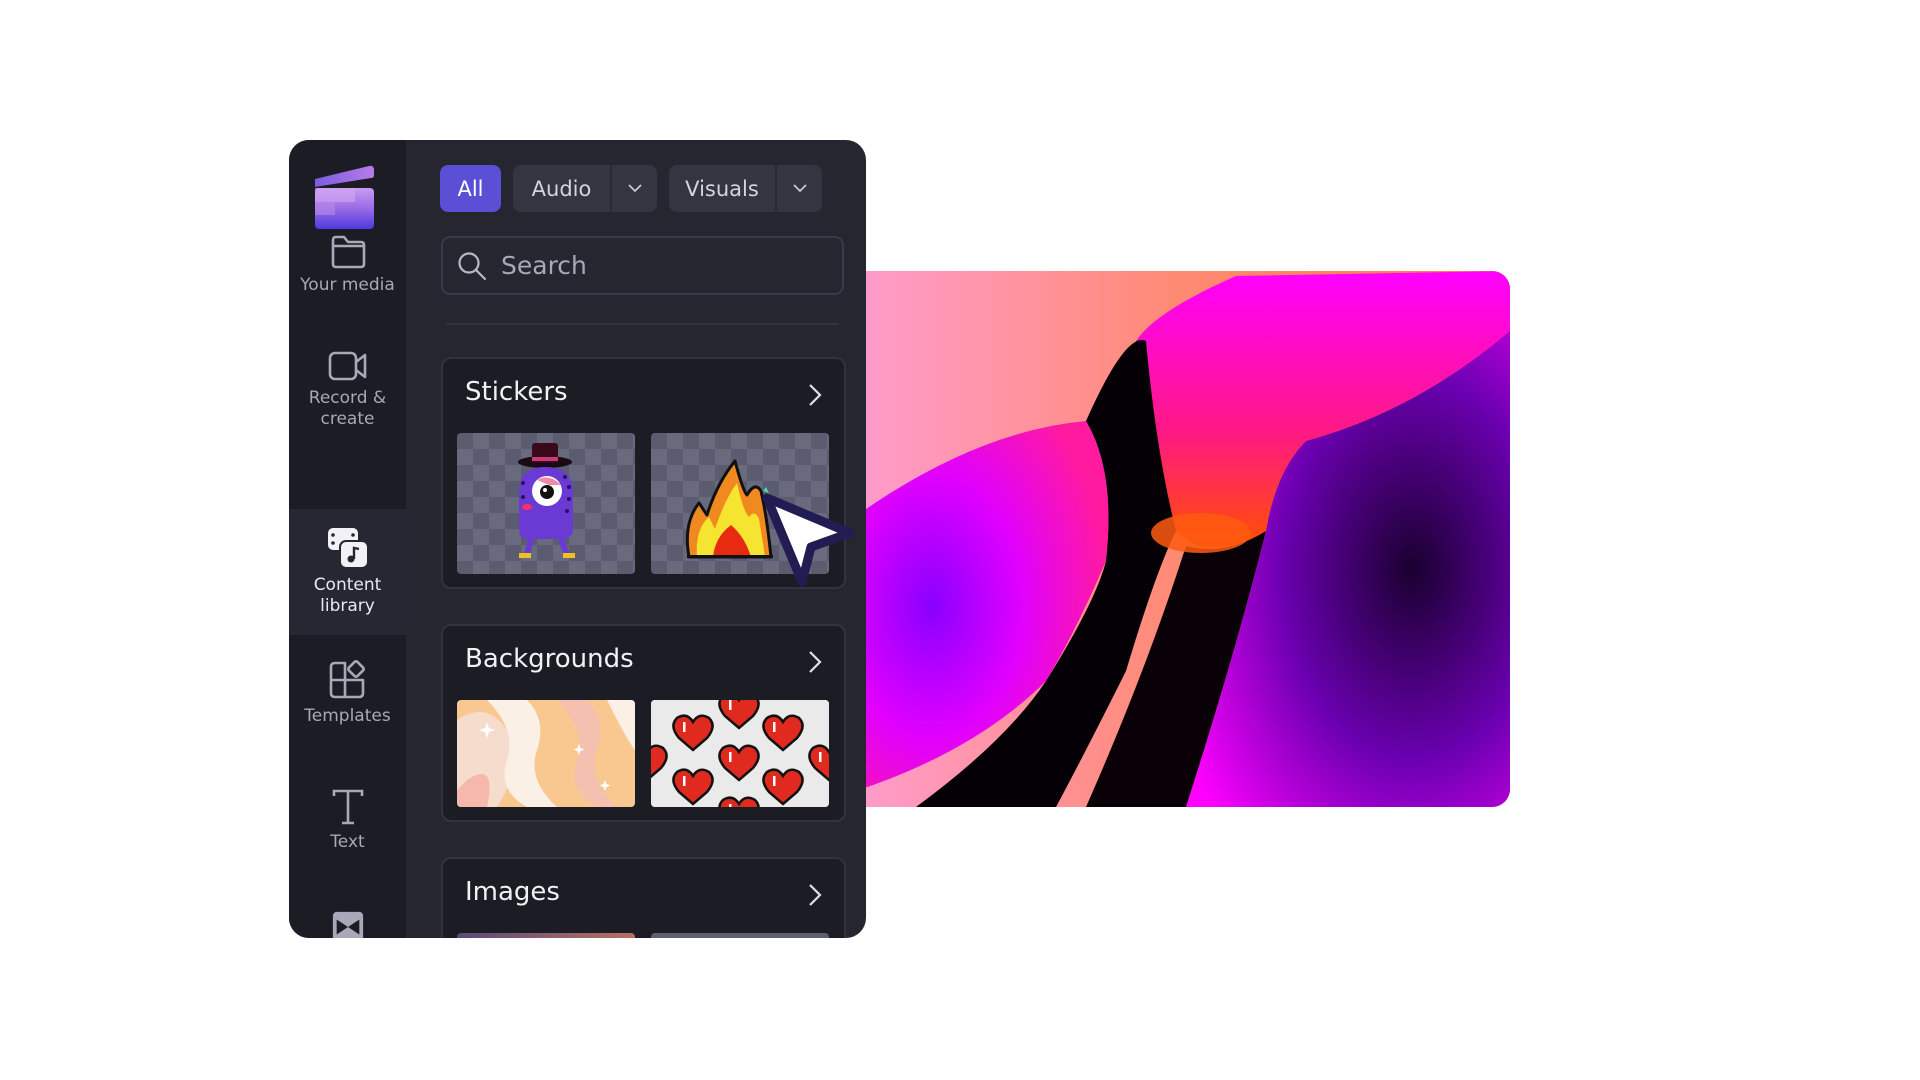 This screenshot has width=1920, height=1080. What do you see at coordinates (344, 197) in the screenshot?
I see `clipchamp-logo` at bounding box center [344, 197].